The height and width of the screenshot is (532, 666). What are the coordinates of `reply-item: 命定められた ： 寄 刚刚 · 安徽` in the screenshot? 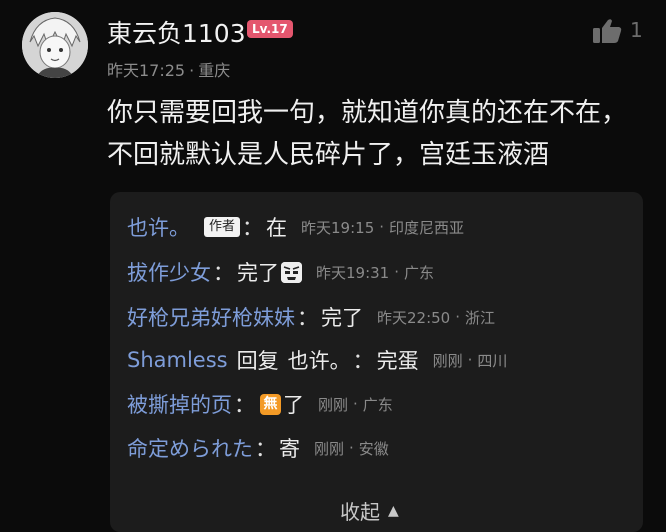 It's located at (258, 448).